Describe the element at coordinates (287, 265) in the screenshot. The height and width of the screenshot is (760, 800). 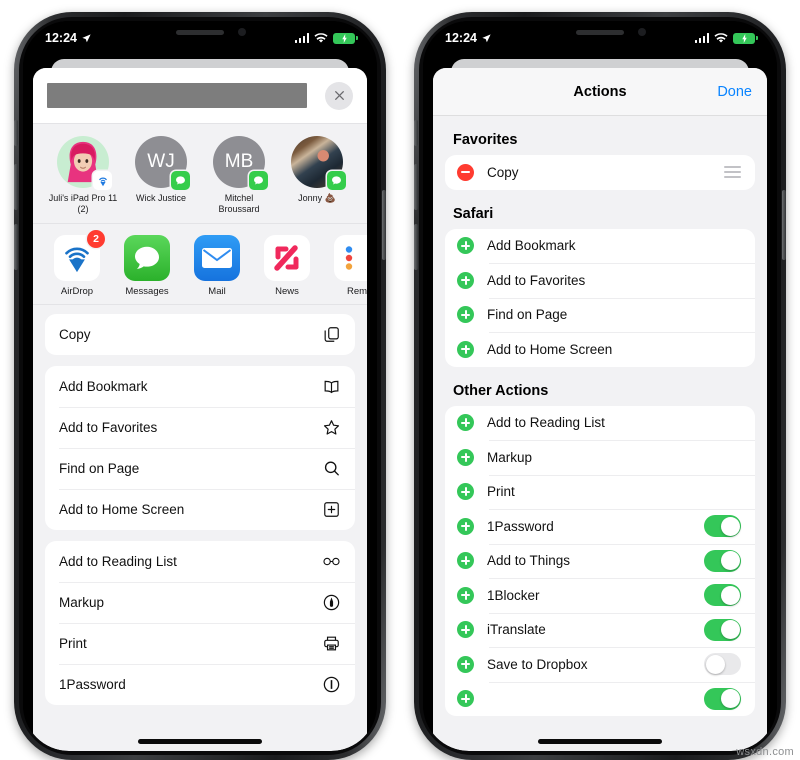
I see `app-item-news: News` at that location.